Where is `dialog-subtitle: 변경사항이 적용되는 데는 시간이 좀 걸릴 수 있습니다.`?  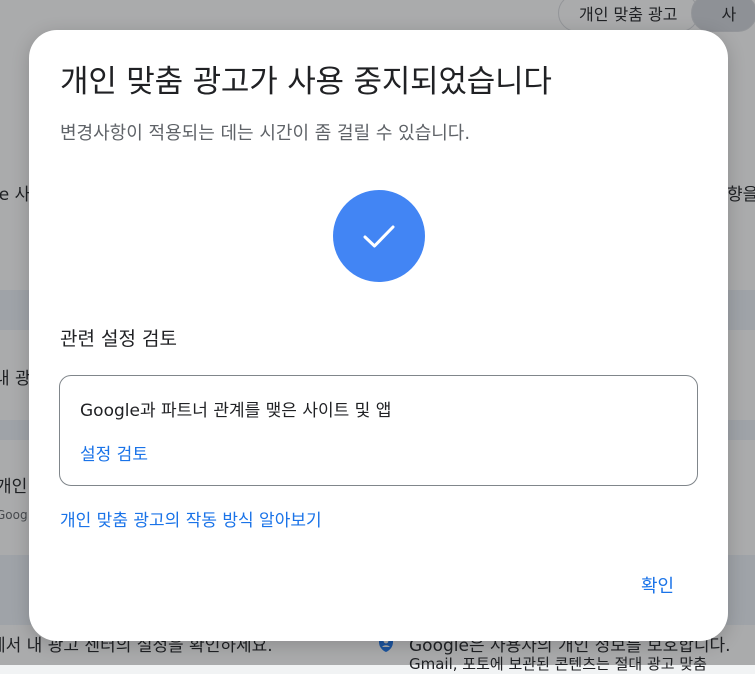
dialog-subtitle: 변경사항이 적용되는 데는 시간이 좀 걸릴 수 있습니다. is located at coordinates (265, 132).